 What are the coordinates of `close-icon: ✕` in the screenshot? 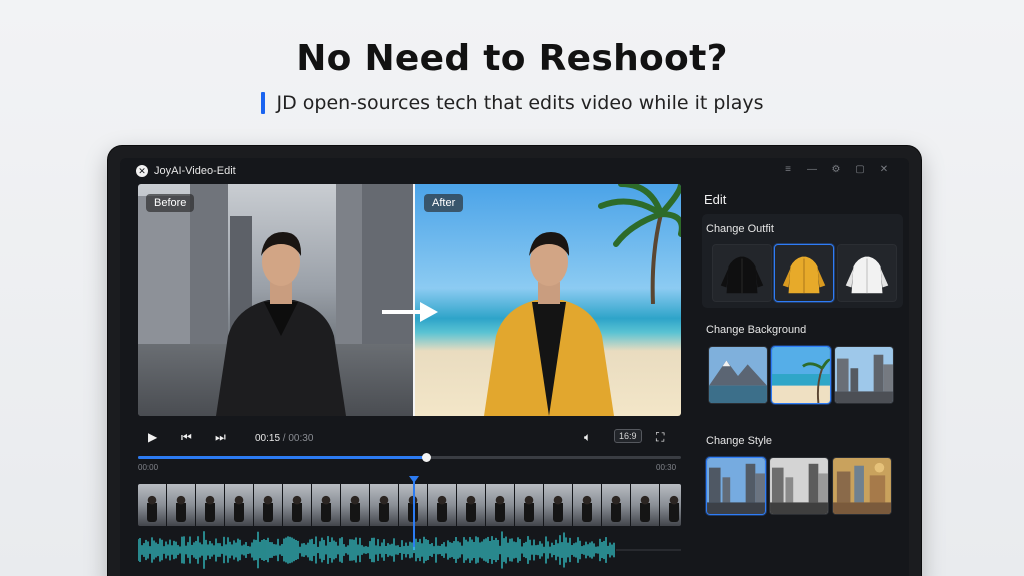 It's located at (884, 169).